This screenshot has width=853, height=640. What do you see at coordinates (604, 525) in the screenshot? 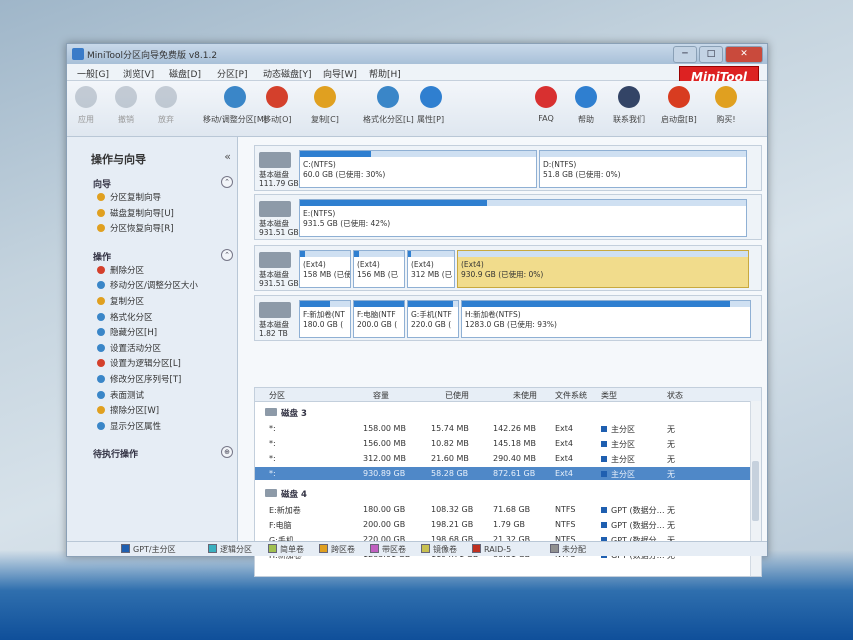
I see `primary-partition-icon` at bounding box center [604, 525].